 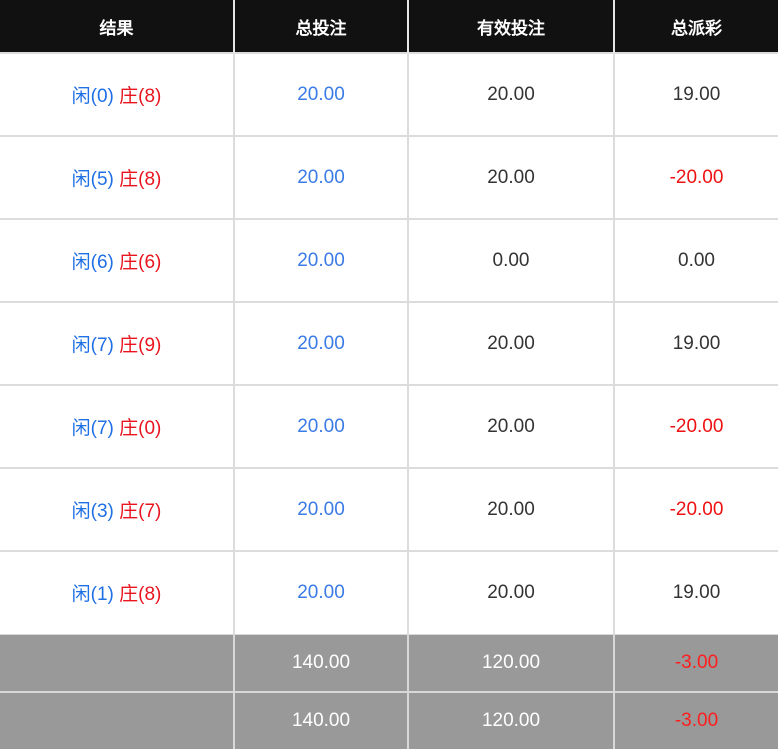 I want to click on header-total-bet: 总投注, so click(x=320, y=26).